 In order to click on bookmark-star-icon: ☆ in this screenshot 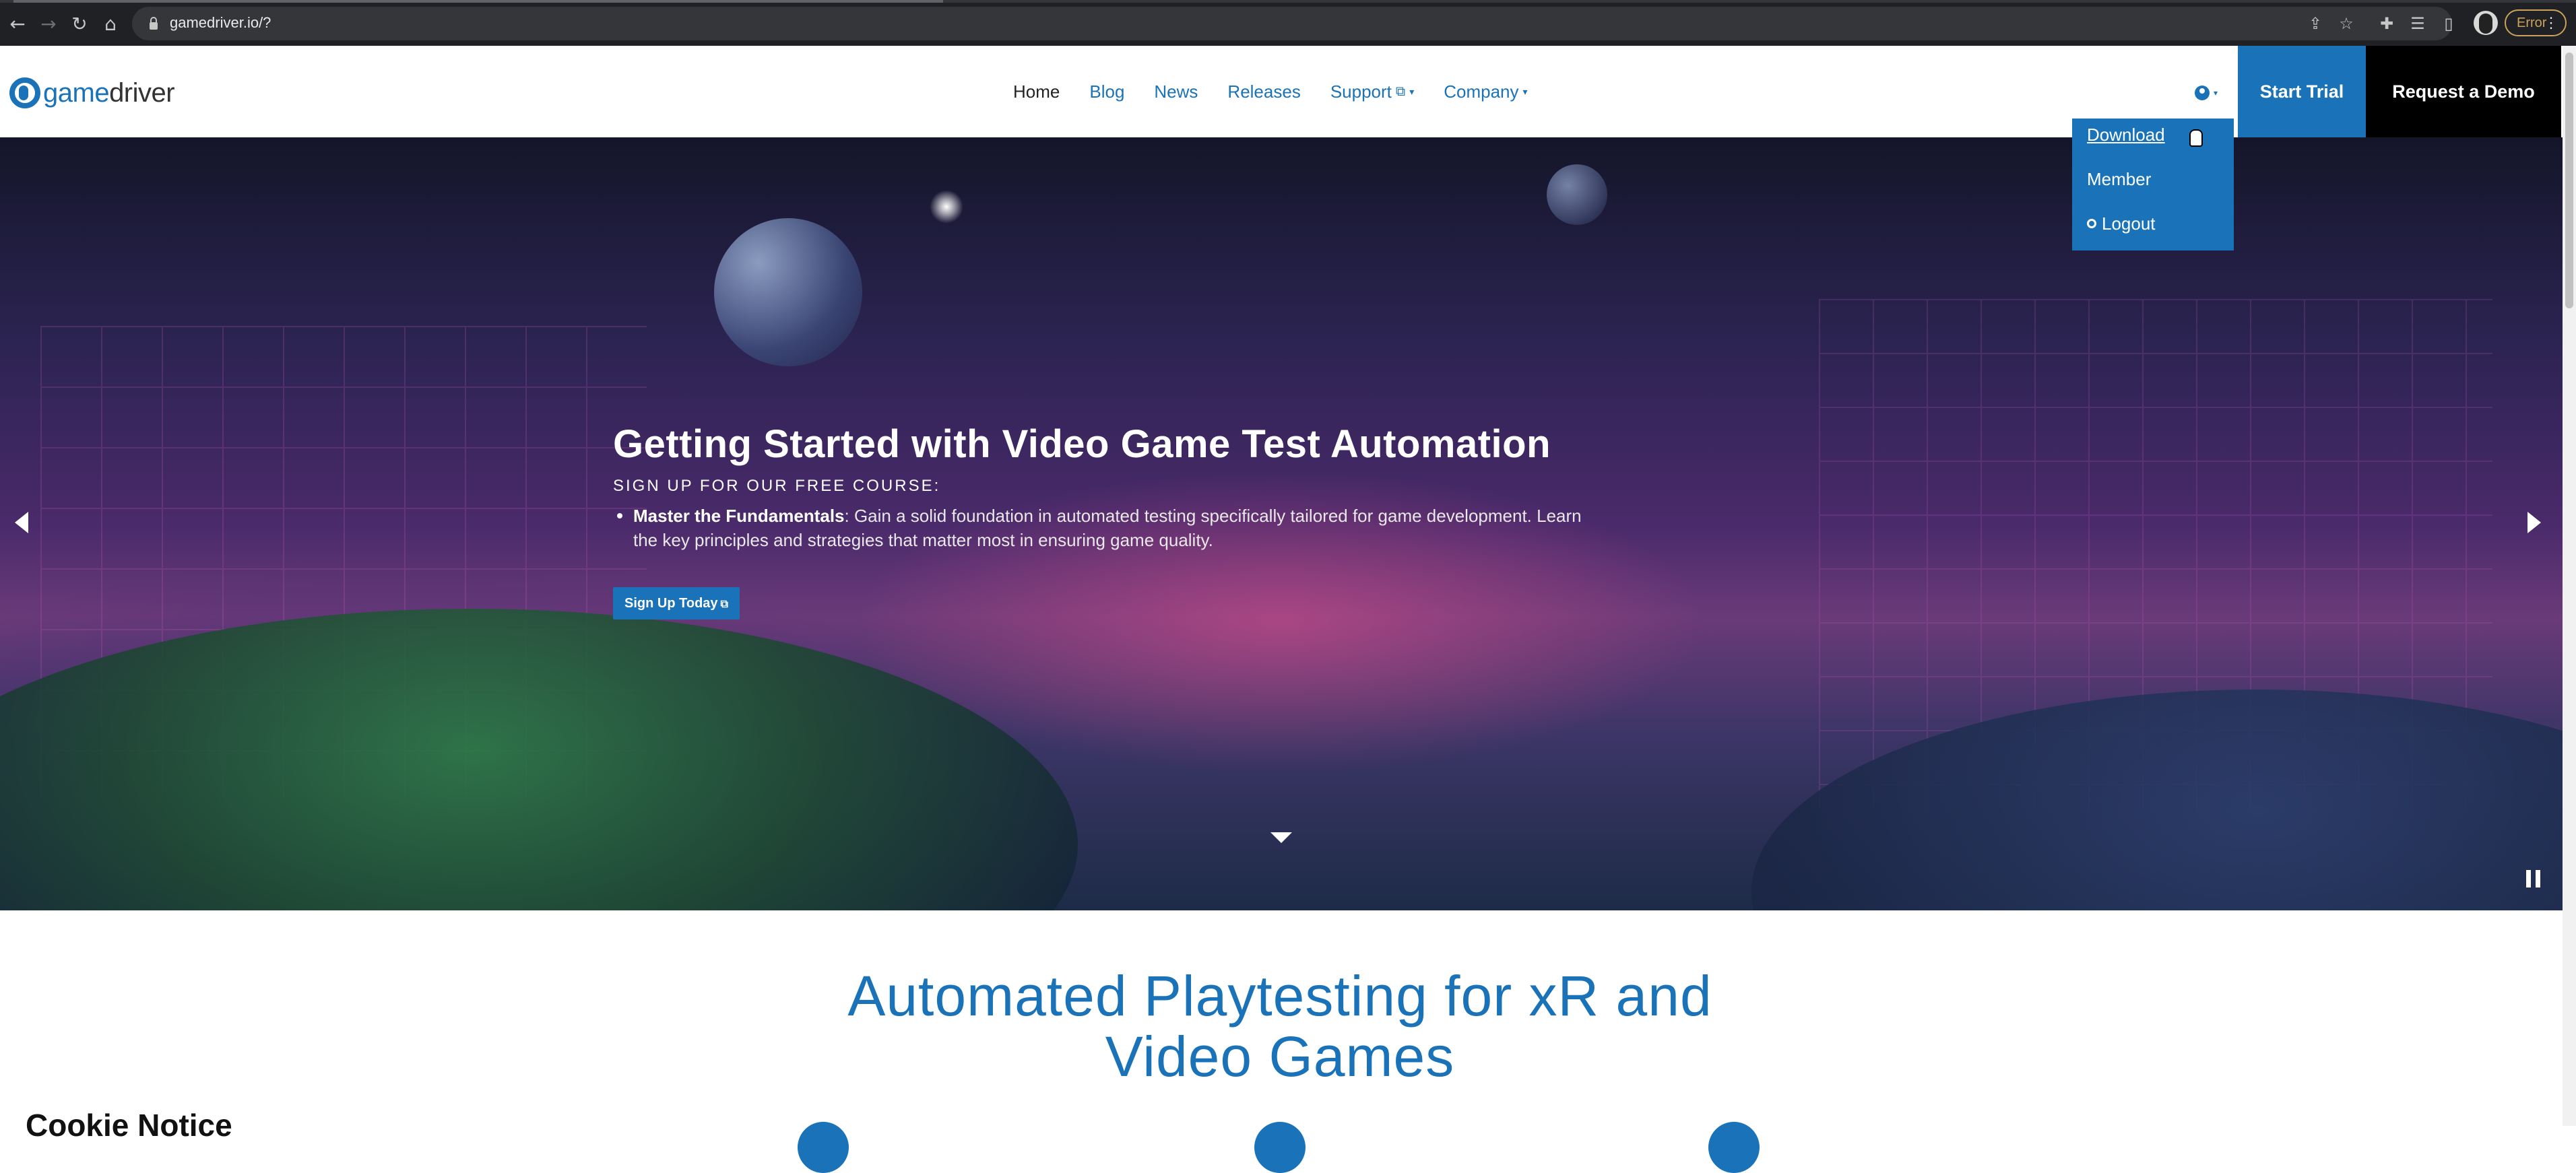, I will do `click(2346, 23)`.